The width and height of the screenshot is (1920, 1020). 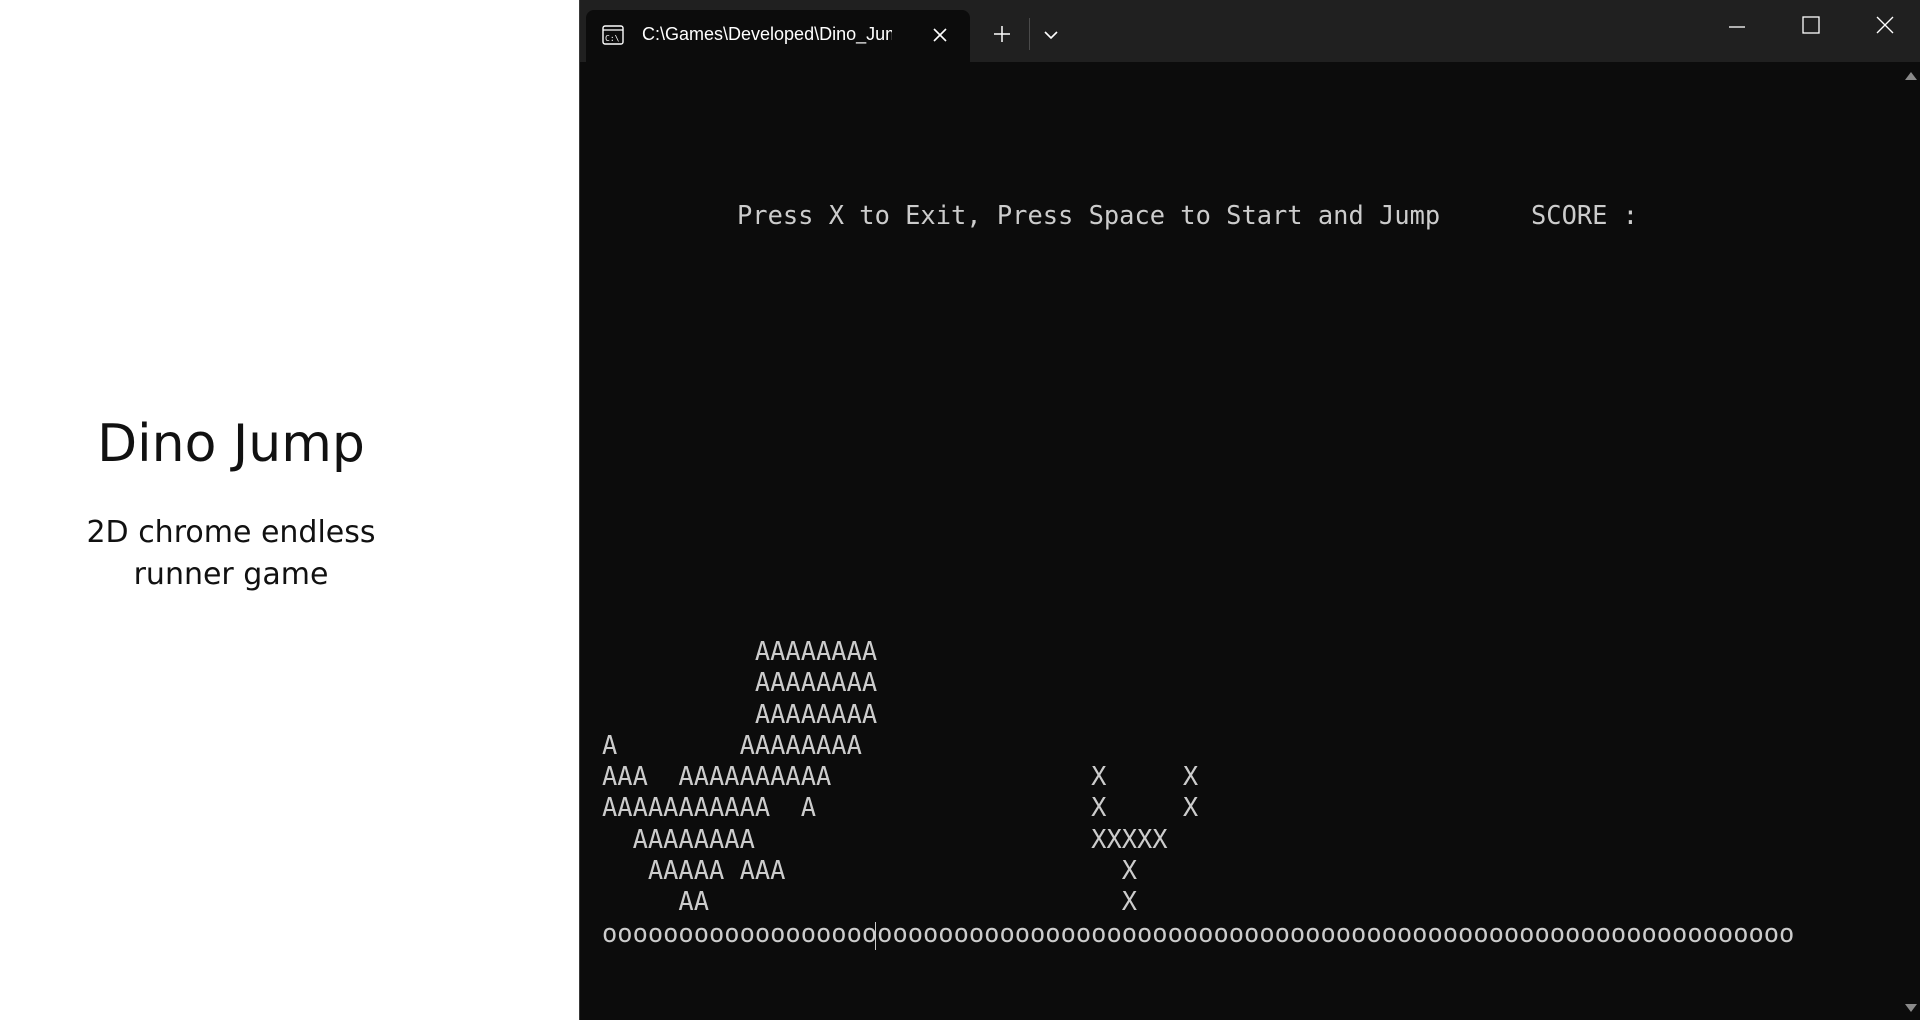 What do you see at coordinates (940, 35) in the screenshot?
I see `close-tab-icon` at bounding box center [940, 35].